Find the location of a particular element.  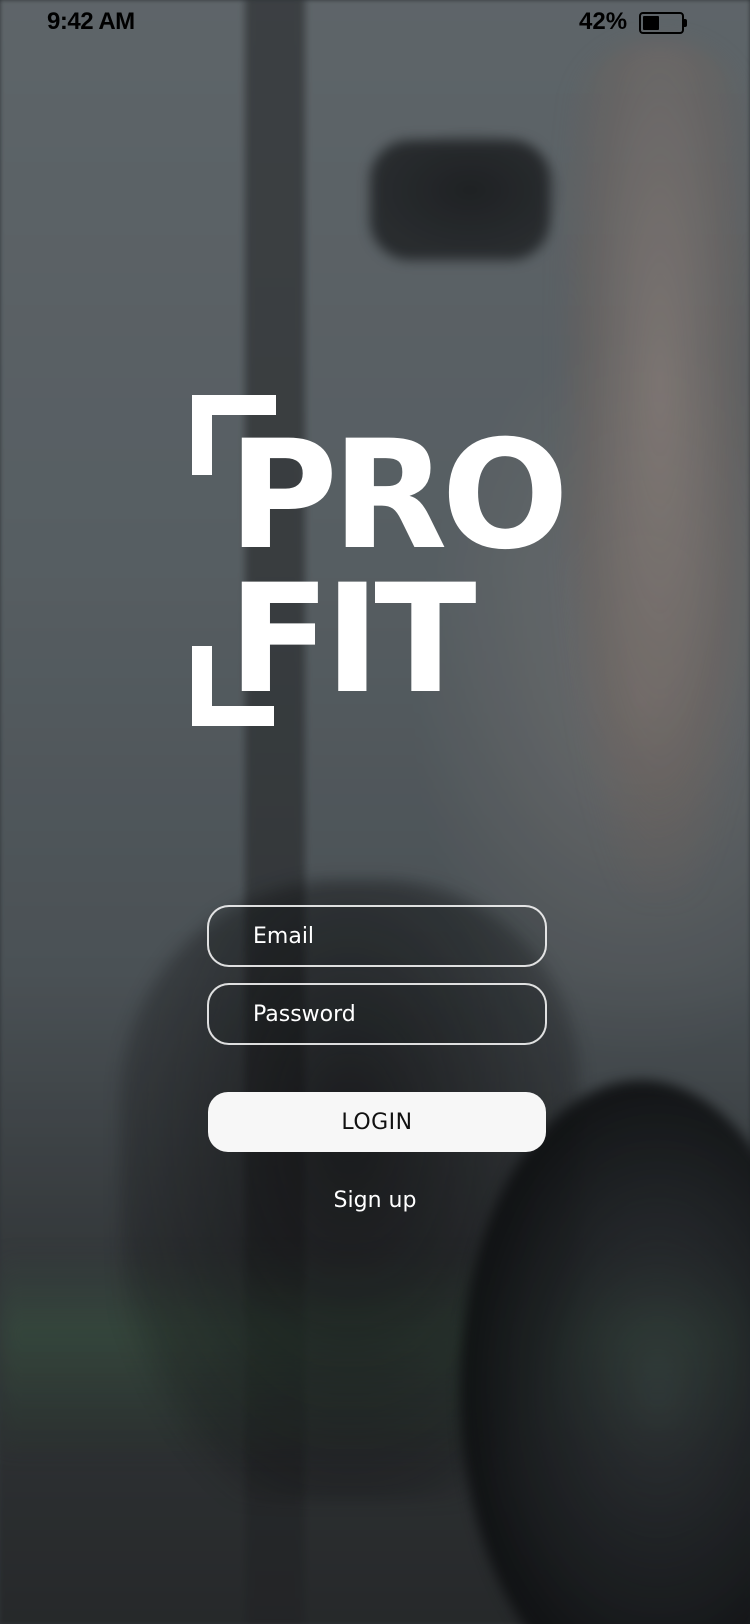

email-field is located at coordinates (377, 936).